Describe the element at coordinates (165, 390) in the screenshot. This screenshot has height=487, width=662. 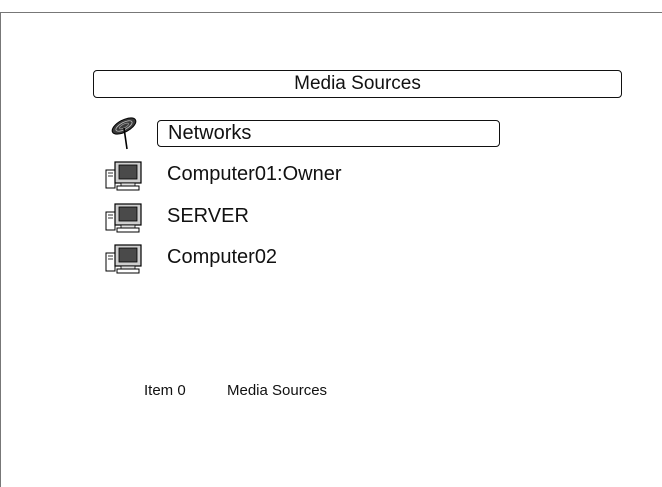
I see `status-item-index: Item 0` at that location.